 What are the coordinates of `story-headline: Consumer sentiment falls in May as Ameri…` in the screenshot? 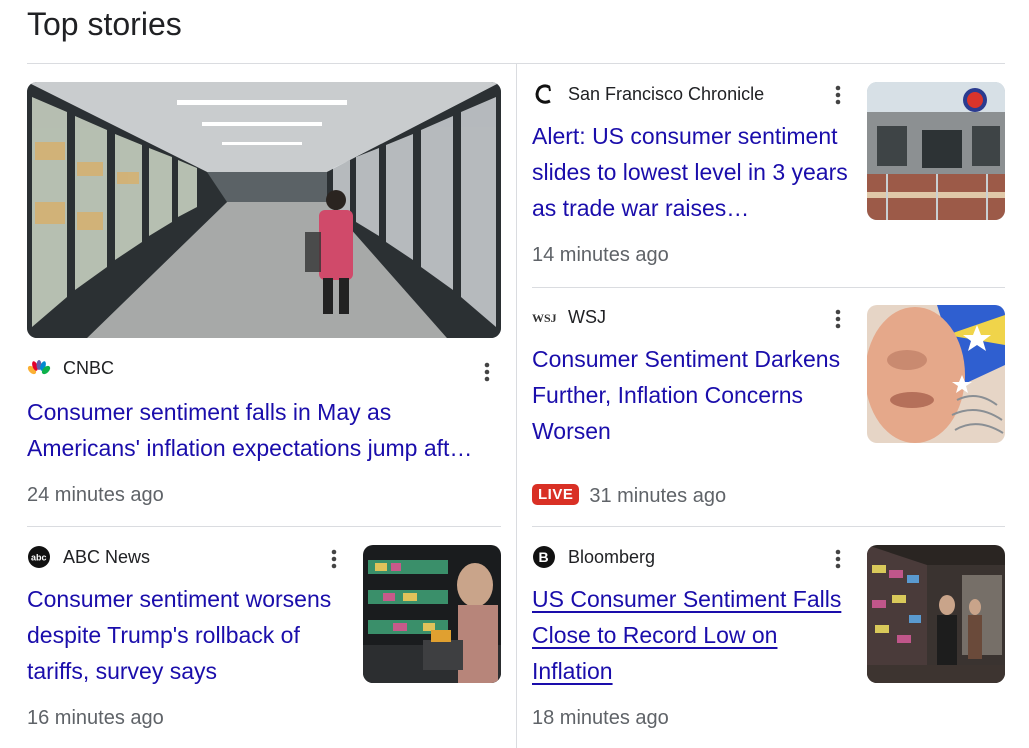 It's located at (264, 430).